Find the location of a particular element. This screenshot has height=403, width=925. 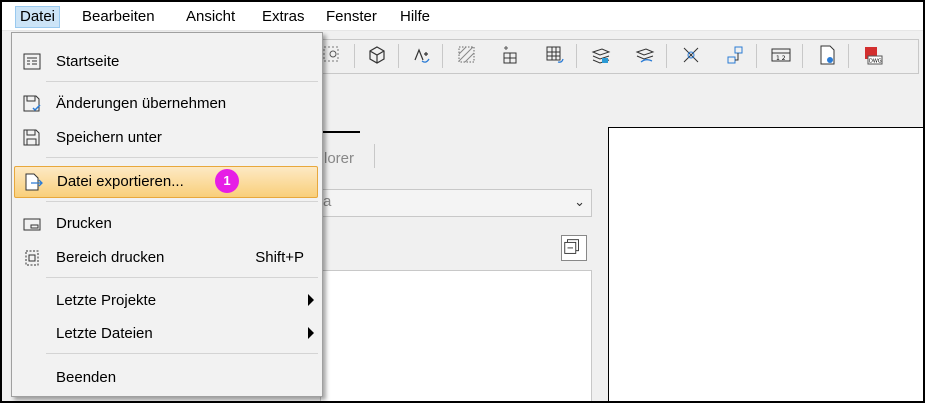

connect-nodes-icon is located at coordinates (735, 55).